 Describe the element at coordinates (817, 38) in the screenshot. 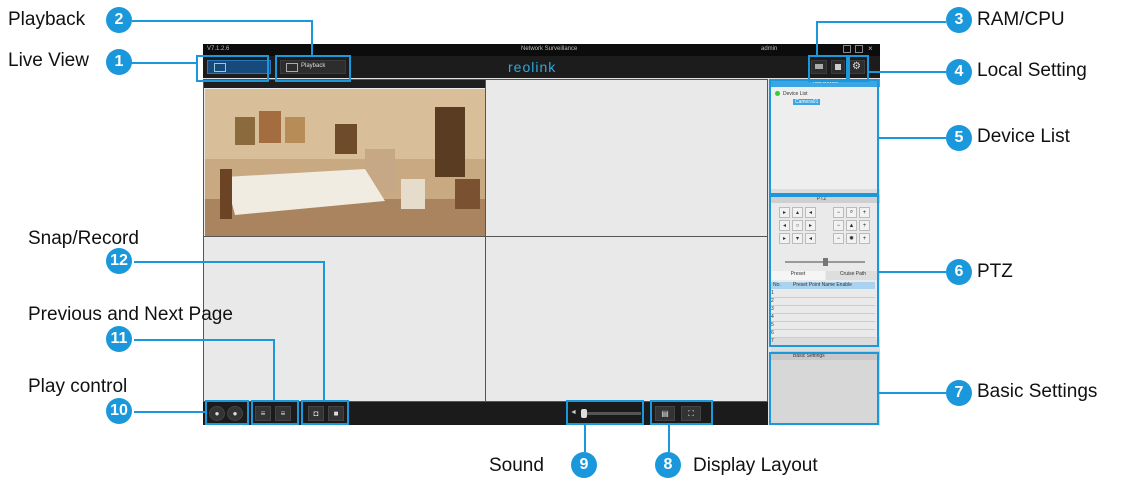

I see `leader-line-3b` at that location.